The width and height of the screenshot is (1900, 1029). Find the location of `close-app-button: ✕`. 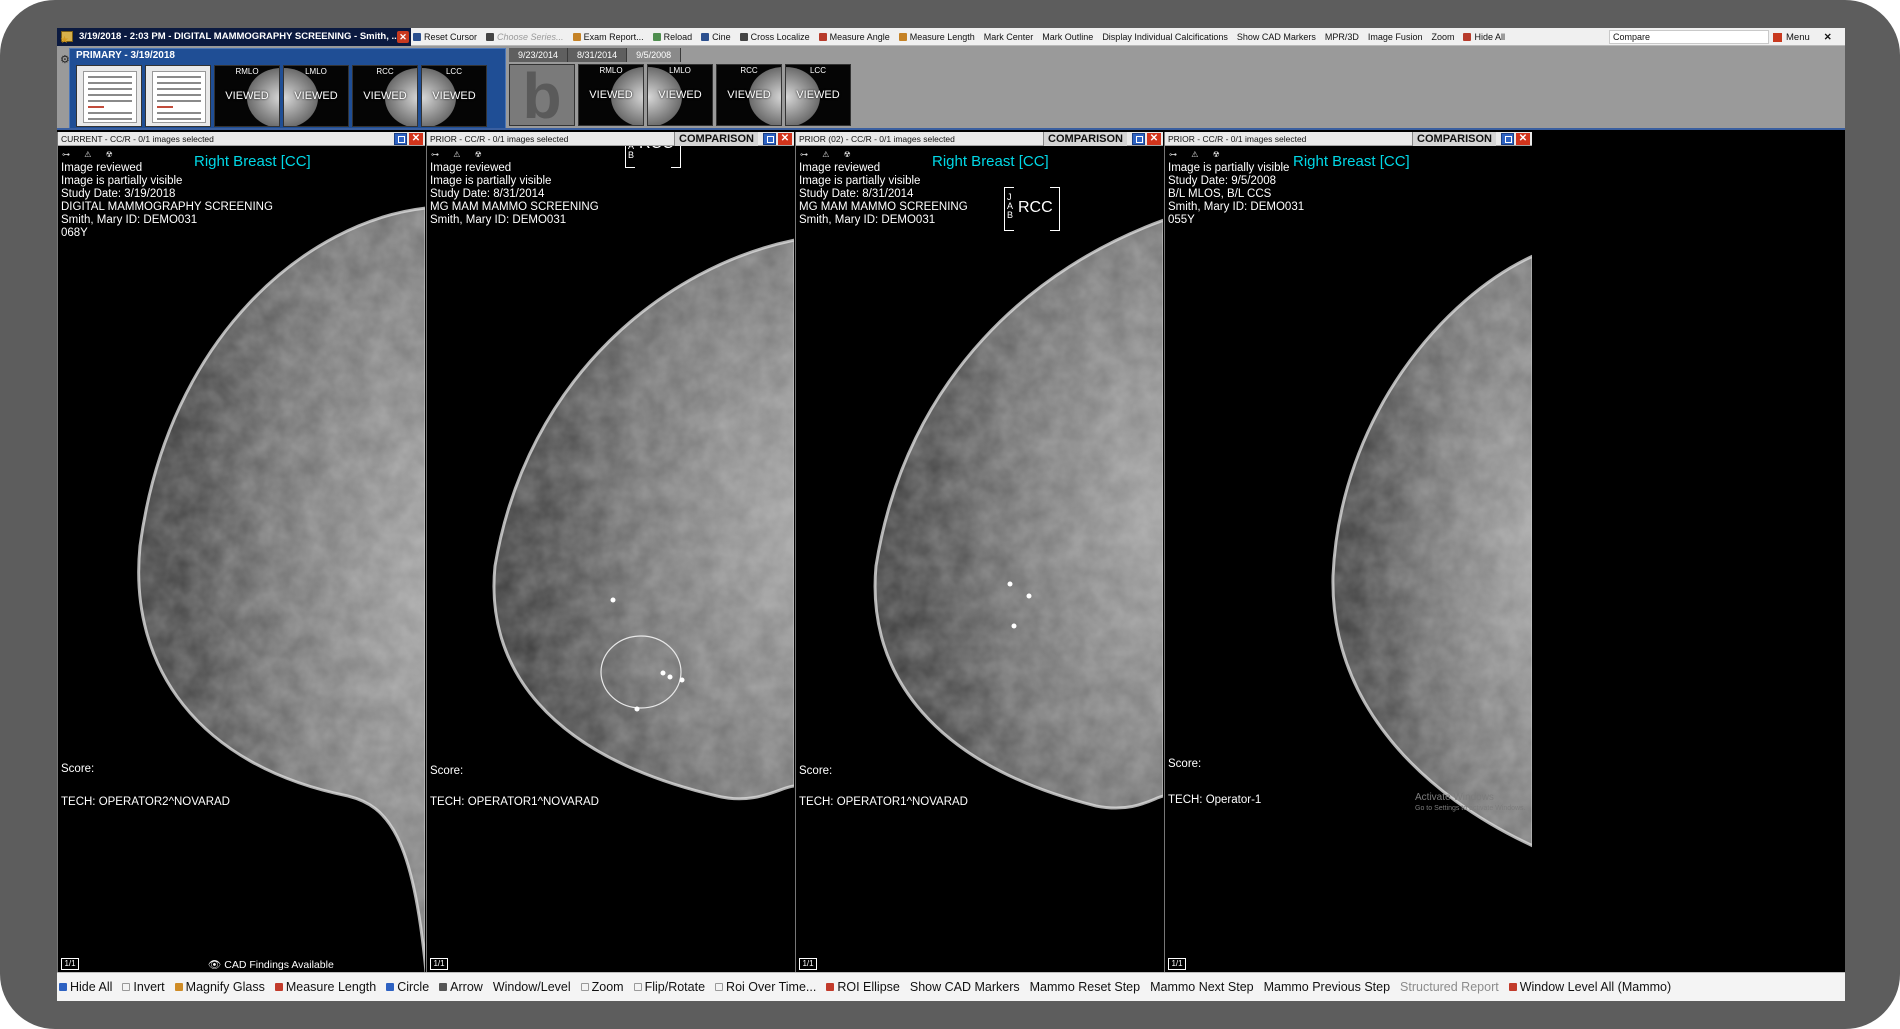

close-app-button: ✕ is located at coordinates (1828, 37).